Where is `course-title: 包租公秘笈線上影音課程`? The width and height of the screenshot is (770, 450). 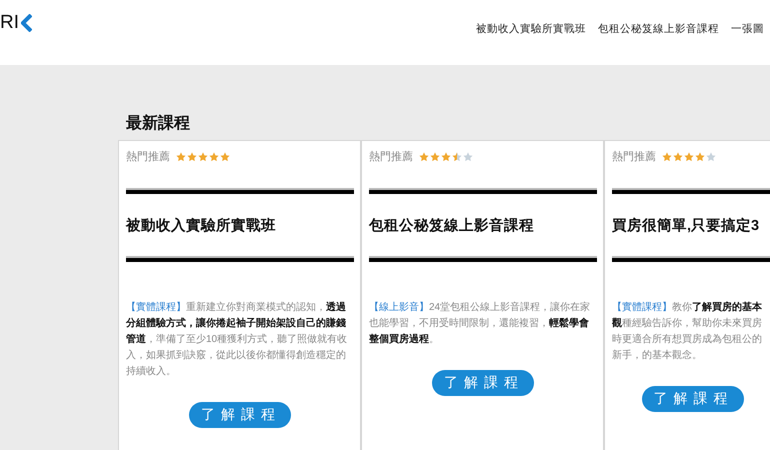
course-title: 包租公秘笈線上影音課程 is located at coordinates (452, 226).